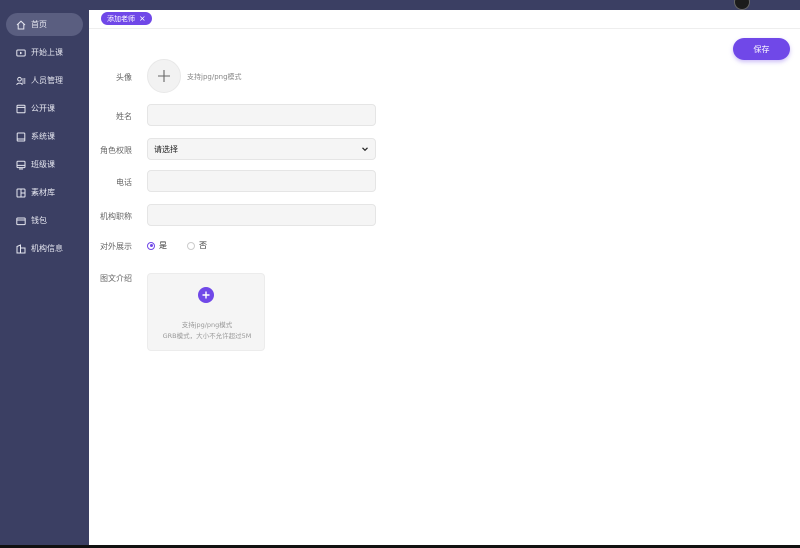  What do you see at coordinates (116, 246) in the screenshot?
I see `display-label: 对外展示` at bounding box center [116, 246].